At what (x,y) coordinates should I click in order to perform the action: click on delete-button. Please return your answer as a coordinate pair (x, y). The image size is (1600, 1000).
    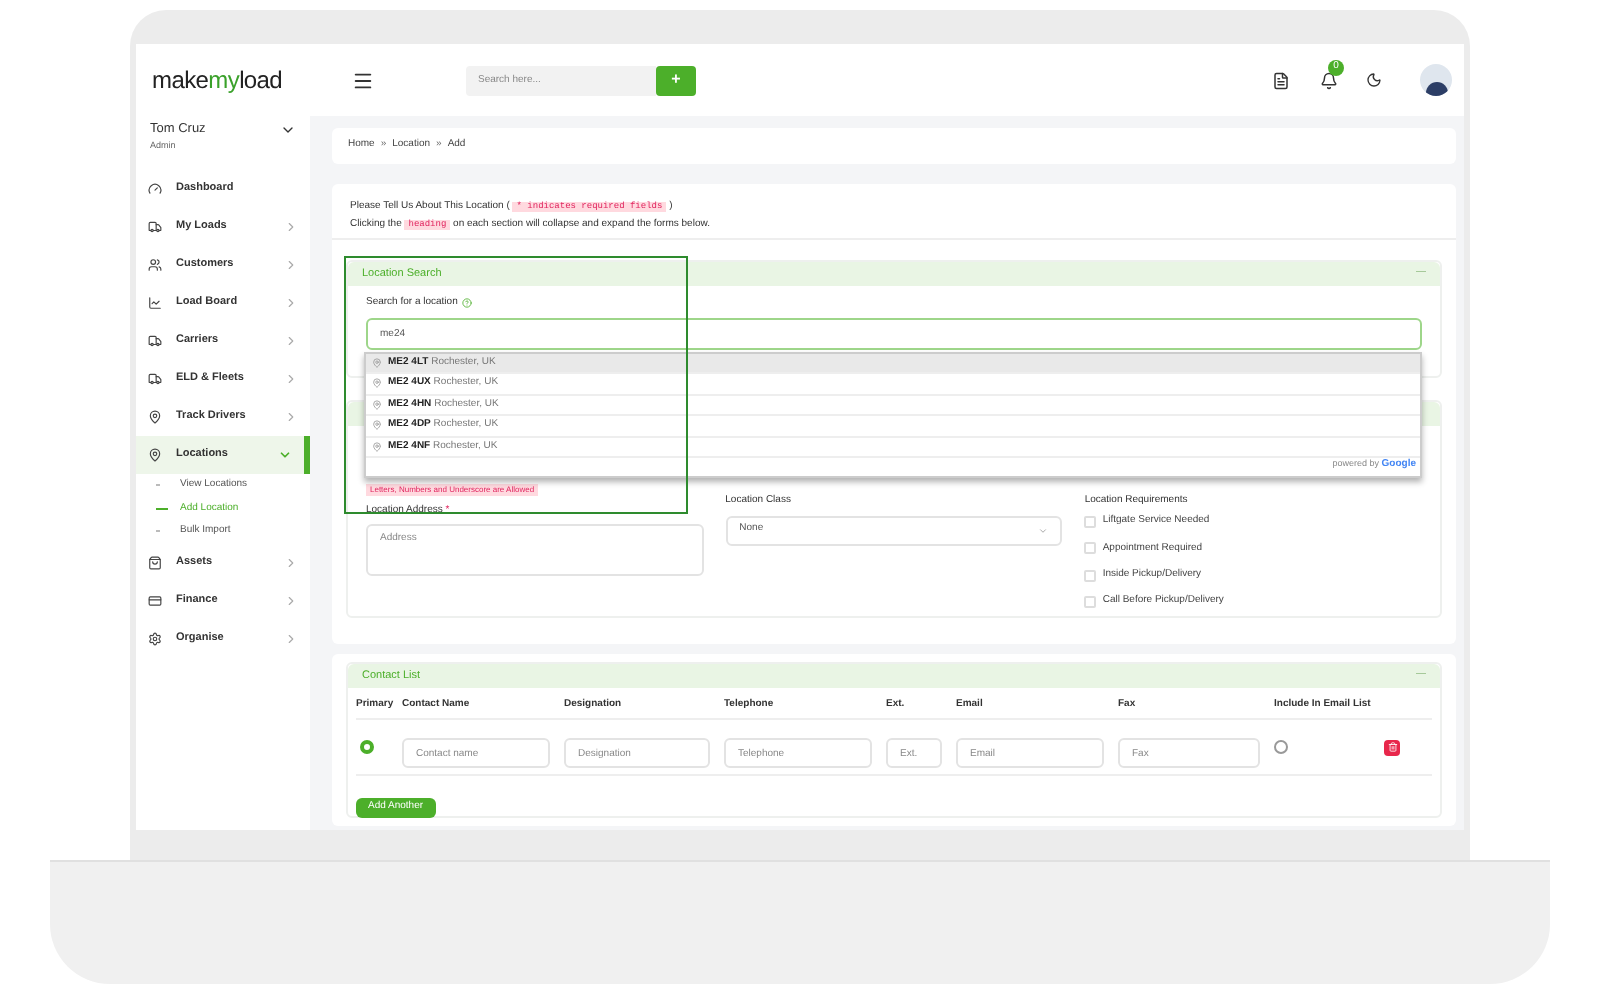
    Looking at the image, I should click on (1392, 747).